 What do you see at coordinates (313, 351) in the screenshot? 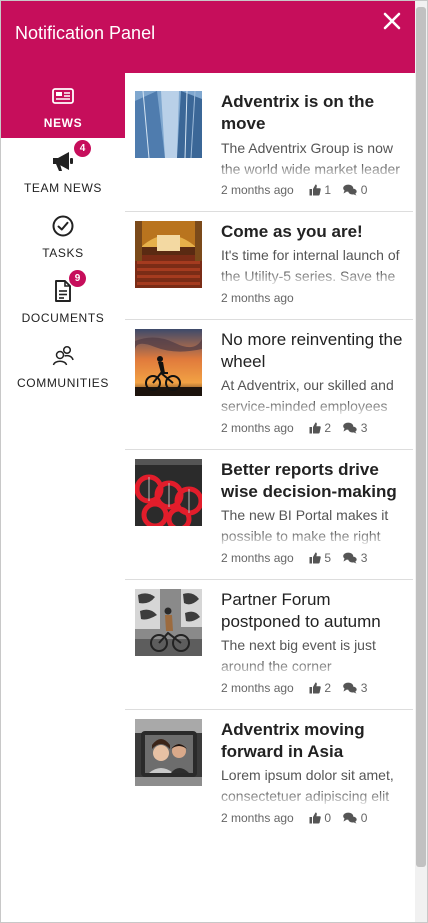
I see `news-title: No more reinventing the wheel` at bounding box center [313, 351].